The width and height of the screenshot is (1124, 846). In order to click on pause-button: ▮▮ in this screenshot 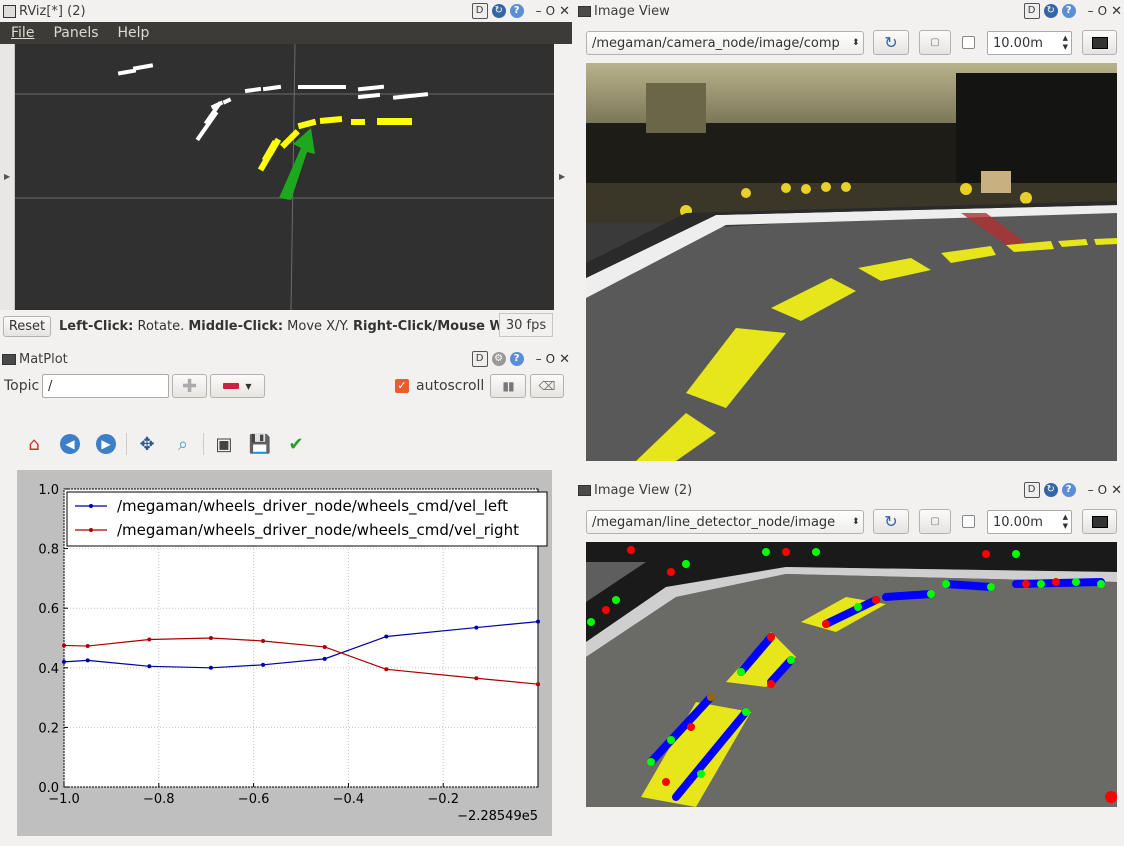, I will do `click(508, 386)`.